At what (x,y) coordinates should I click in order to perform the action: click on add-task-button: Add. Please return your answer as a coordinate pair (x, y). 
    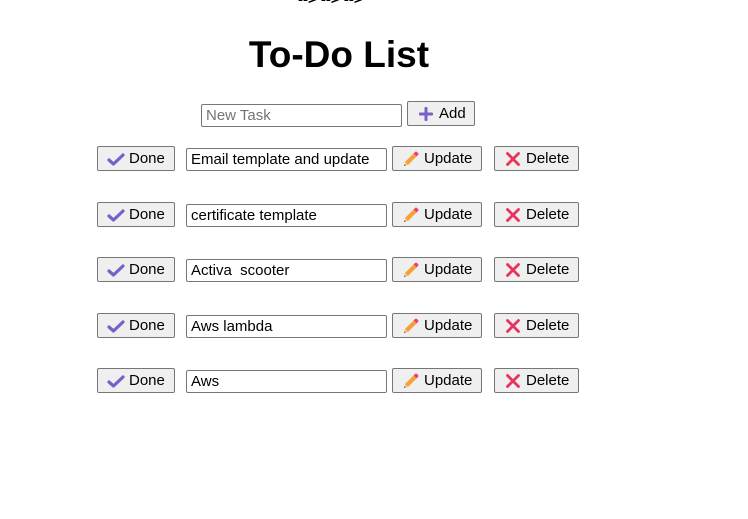
    Looking at the image, I should click on (441, 113).